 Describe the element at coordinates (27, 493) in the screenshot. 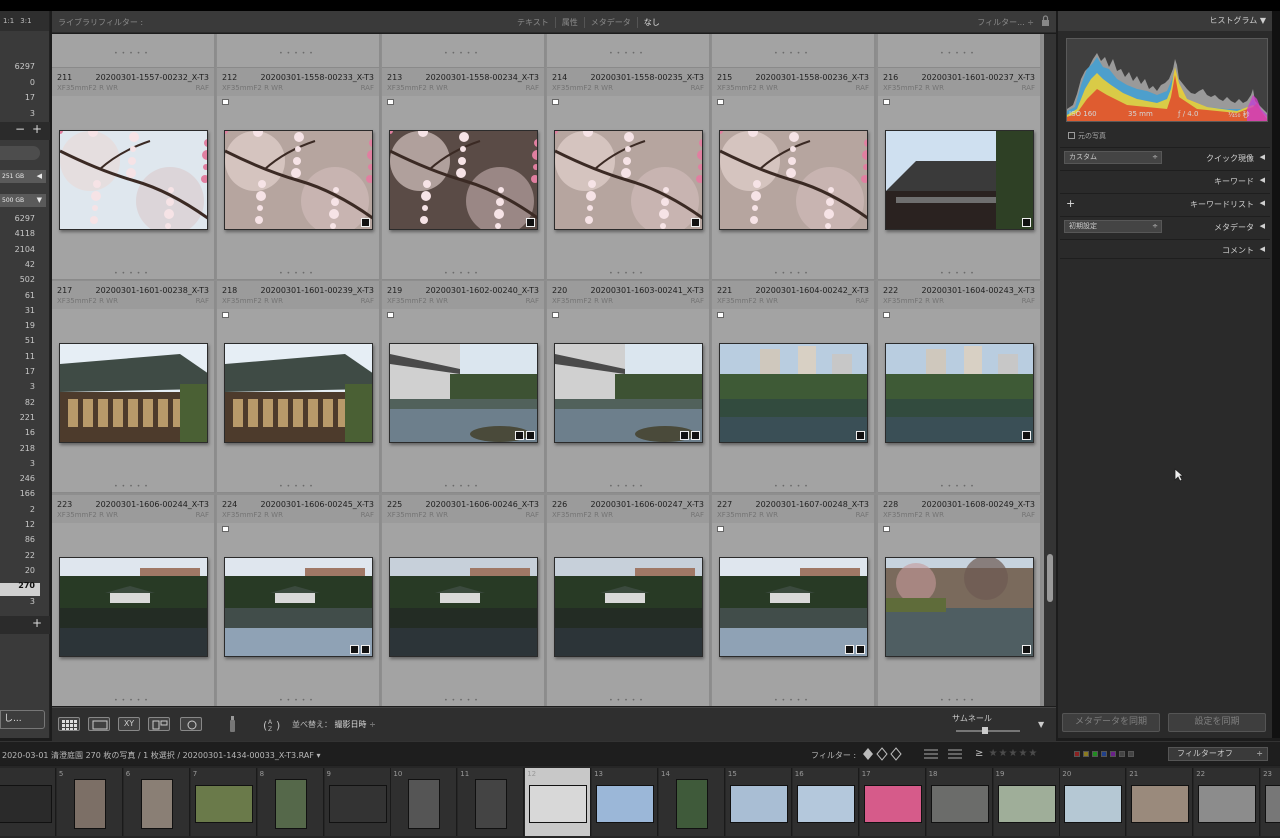

I see `folder-count: 166` at that location.